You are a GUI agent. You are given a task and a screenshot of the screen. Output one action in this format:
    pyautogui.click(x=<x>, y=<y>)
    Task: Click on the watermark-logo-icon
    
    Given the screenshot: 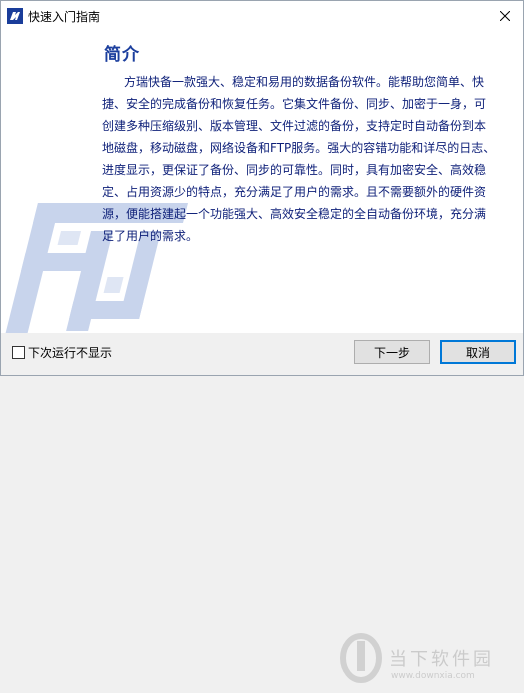 What is the action you would take?
    pyautogui.click(x=361, y=658)
    